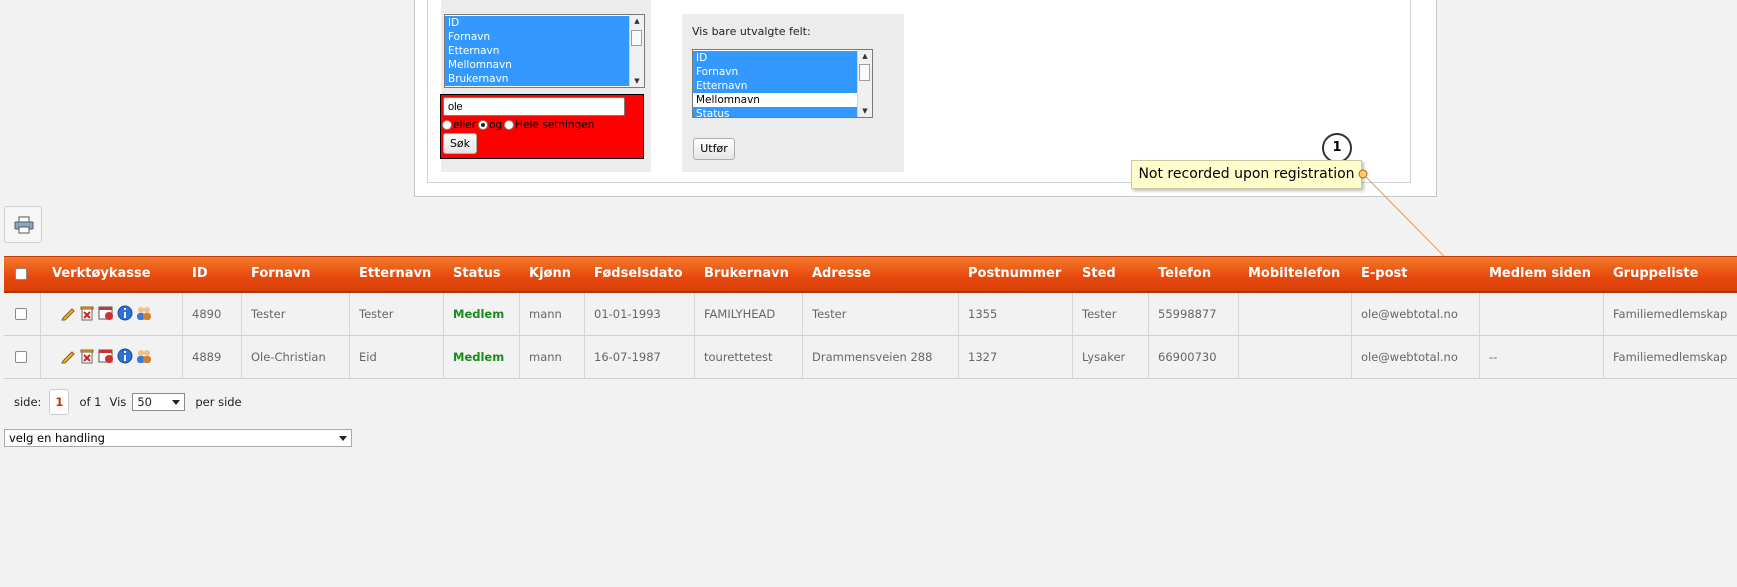  I want to click on search-field-option: Brukernavn, so click(544, 79).